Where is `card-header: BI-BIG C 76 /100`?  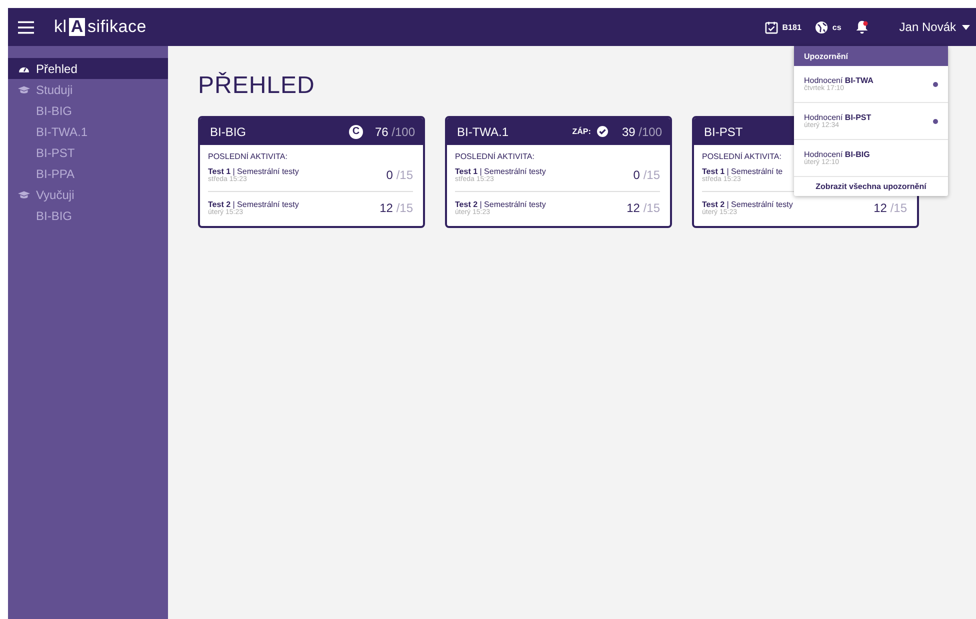 card-header: BI-BIG C 76 /100 is located at coordinates (311, 131).